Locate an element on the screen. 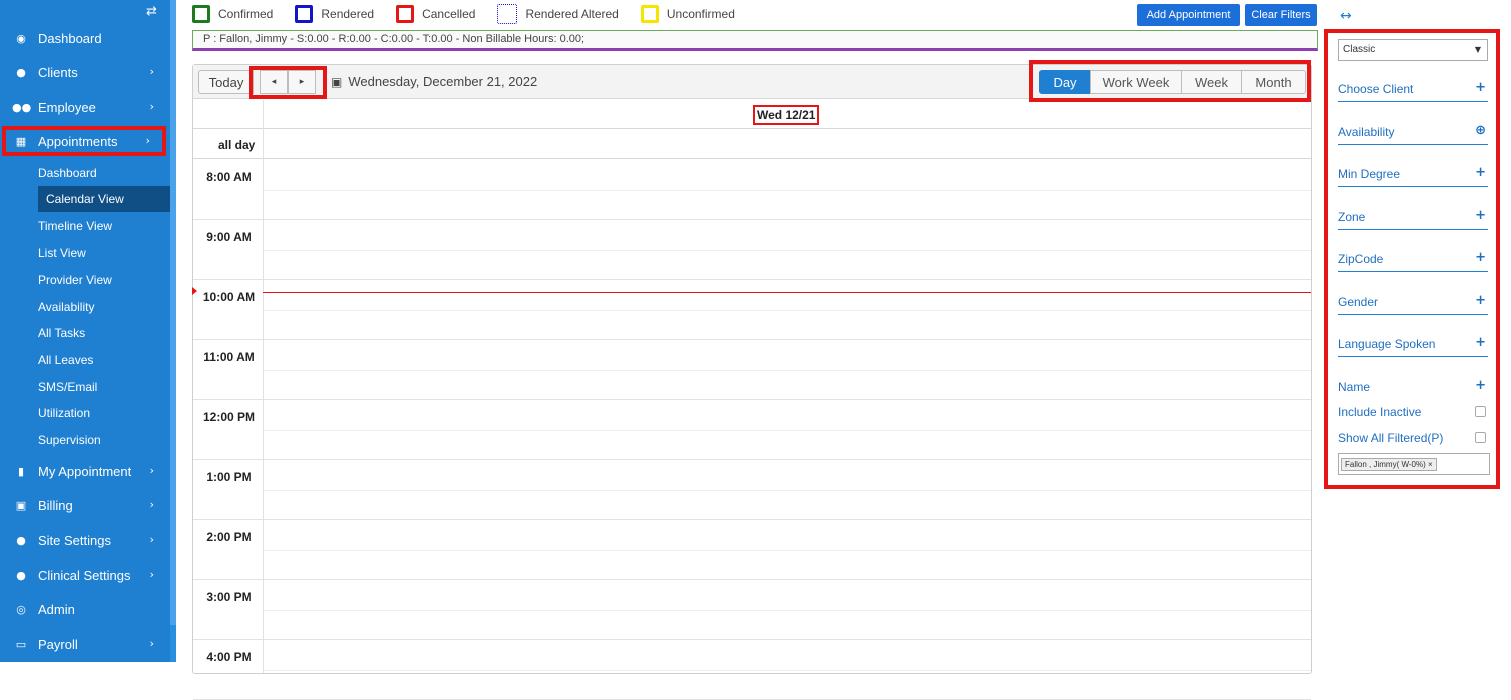 This screenshot has height=700, width=1511. view-month-button: Month is located at coordinates (1273, 82).